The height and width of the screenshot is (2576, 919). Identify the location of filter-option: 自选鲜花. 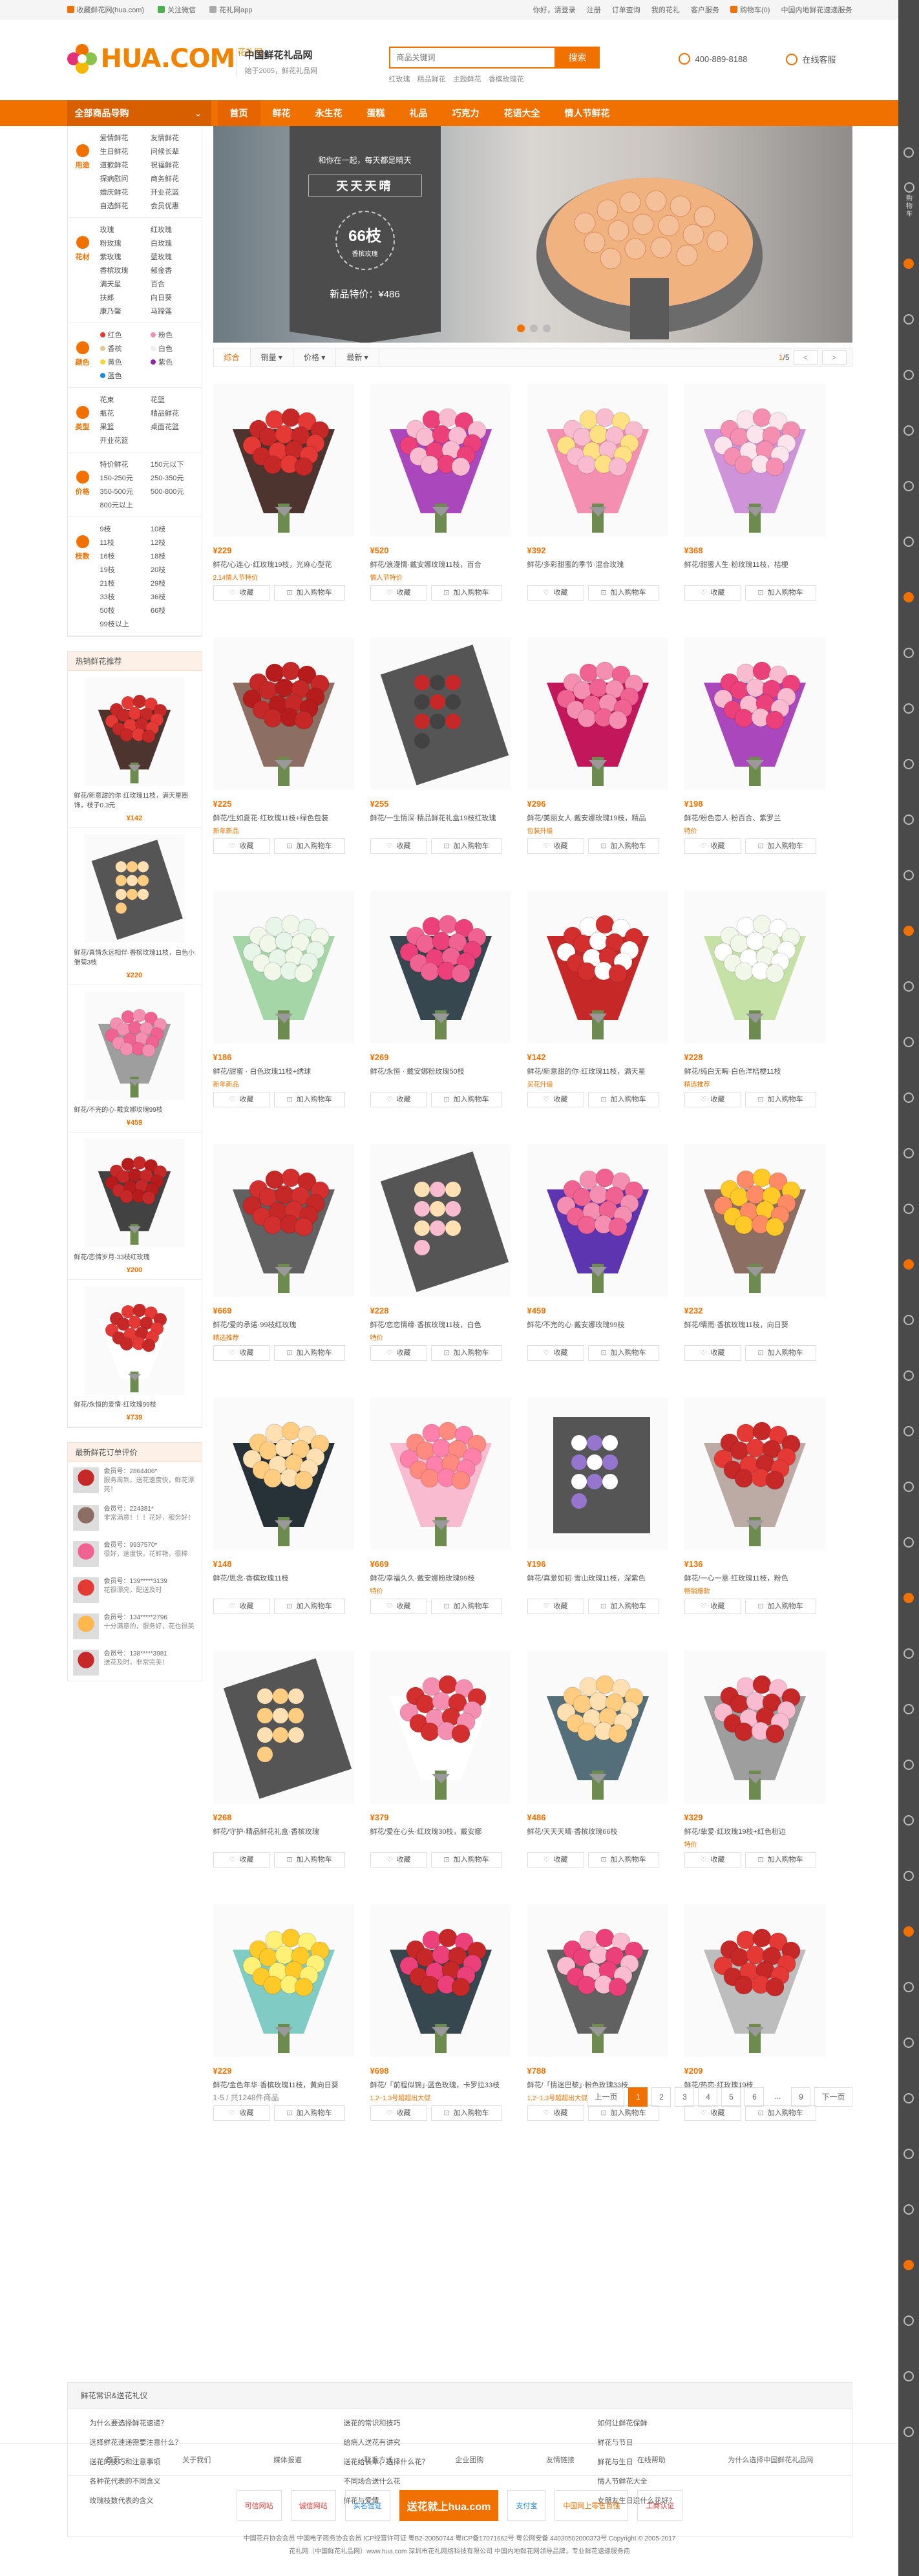
(126, 205).